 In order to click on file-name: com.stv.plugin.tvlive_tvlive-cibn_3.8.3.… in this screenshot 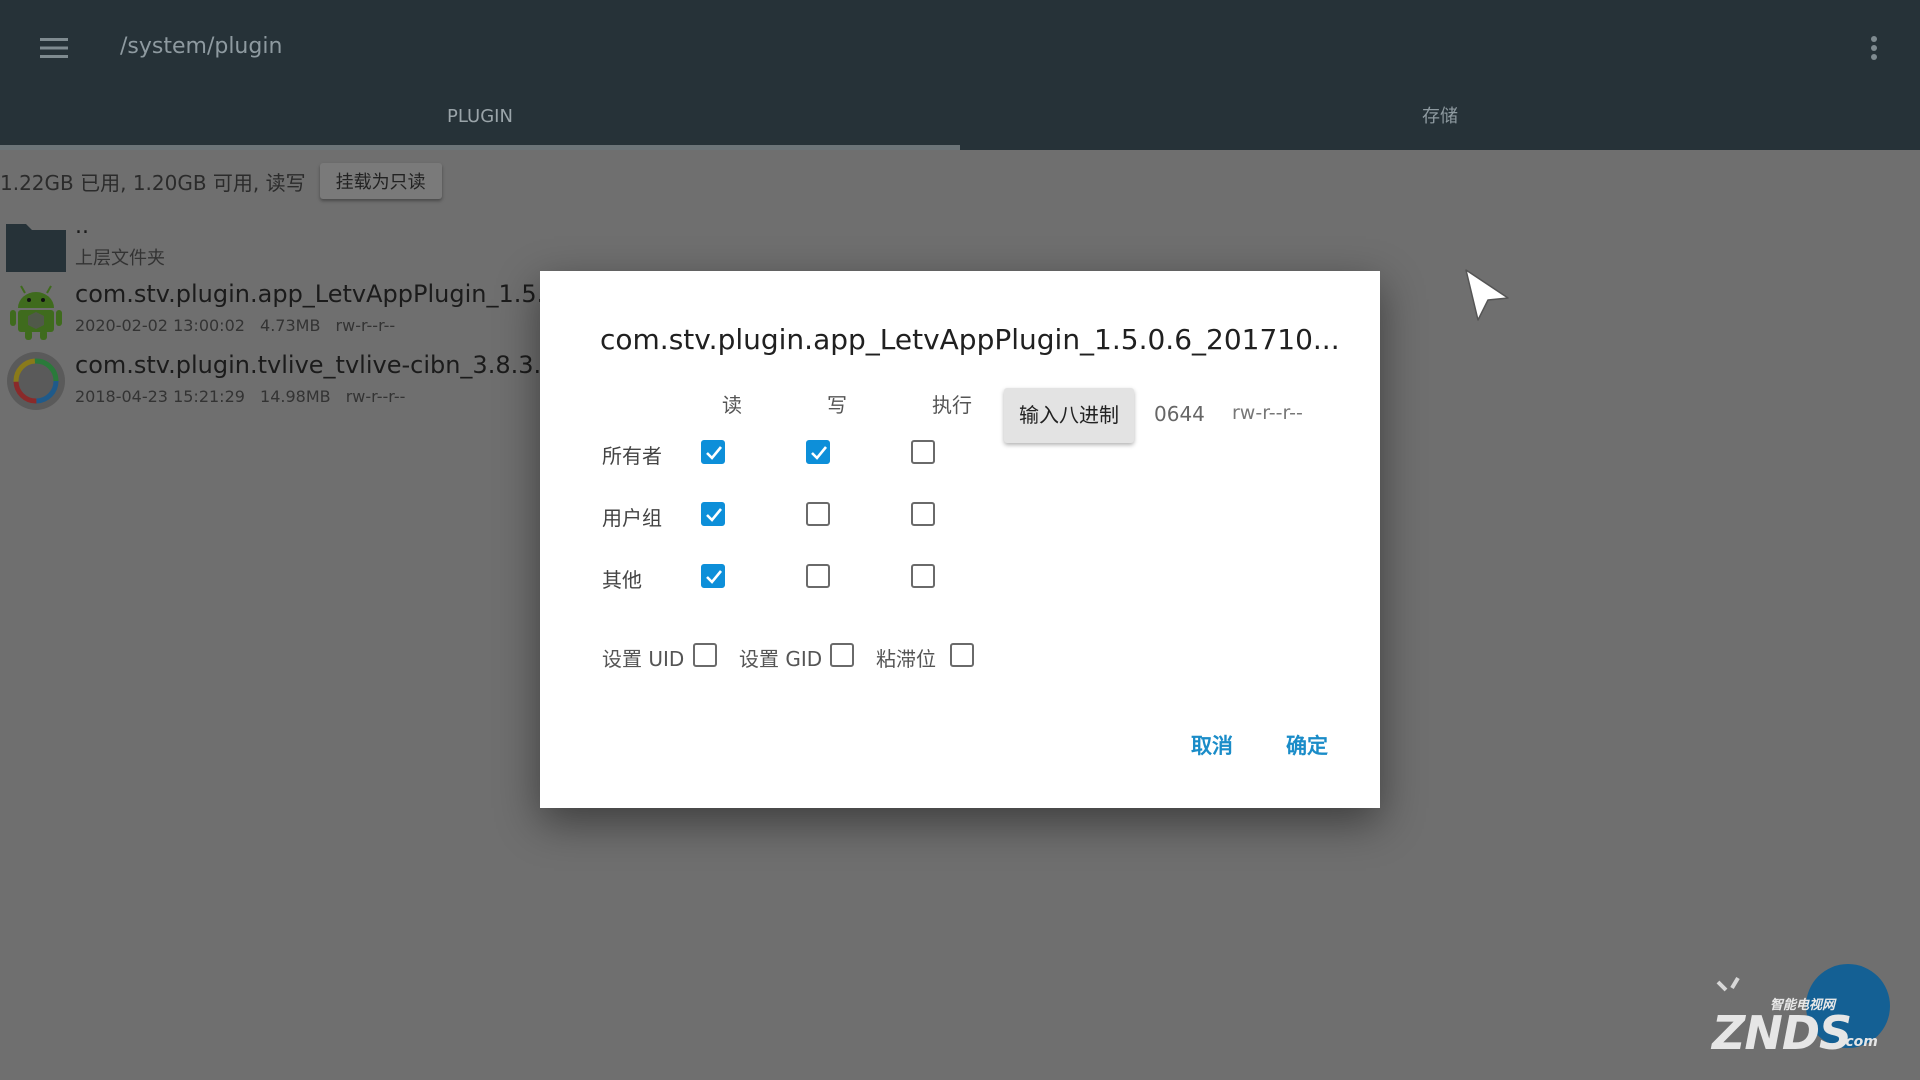, I will do `click(323, 365)`.